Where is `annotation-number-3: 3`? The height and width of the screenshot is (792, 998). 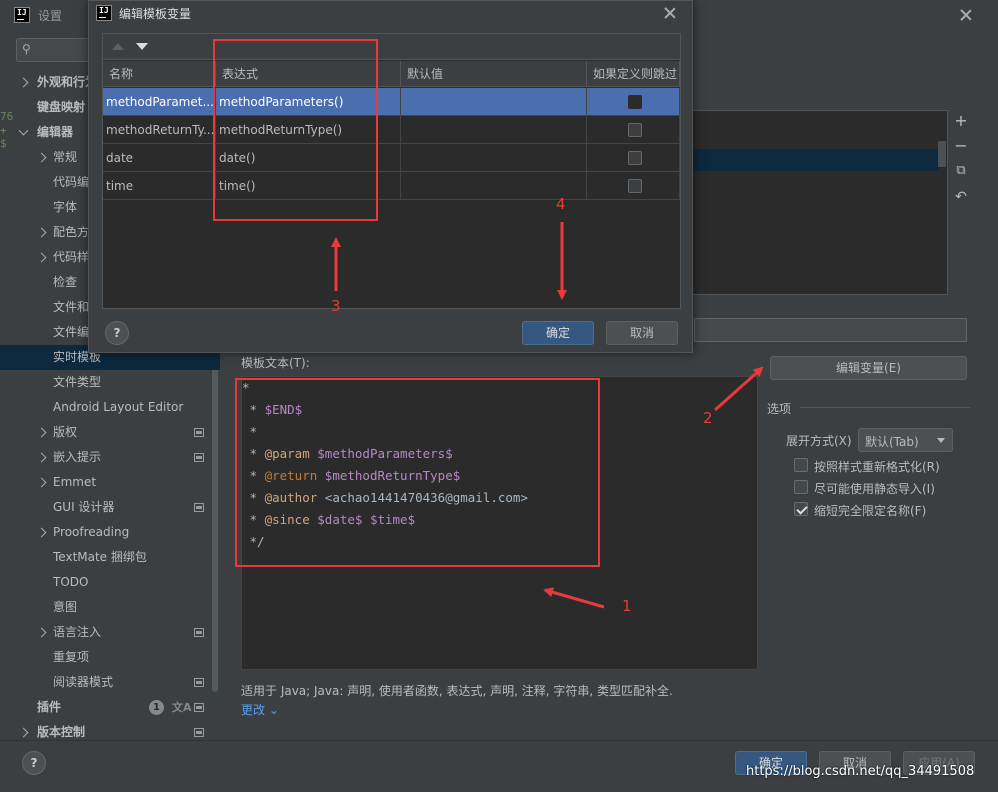 annotation-number-3: 3 is located at coordinates (336, 306).